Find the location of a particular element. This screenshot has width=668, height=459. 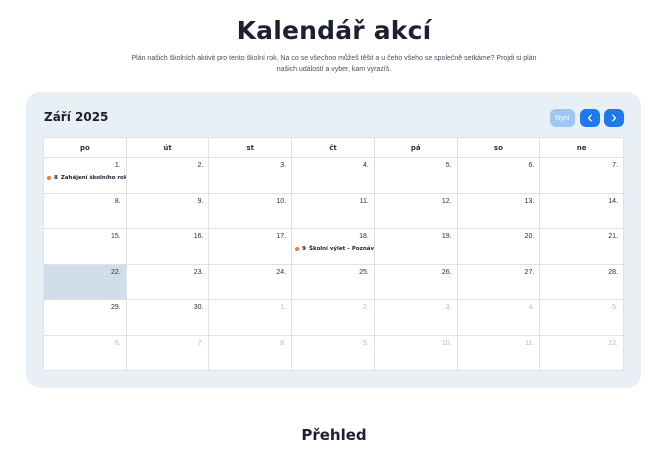

day-number: 24. is located at coordinates (281, 272).